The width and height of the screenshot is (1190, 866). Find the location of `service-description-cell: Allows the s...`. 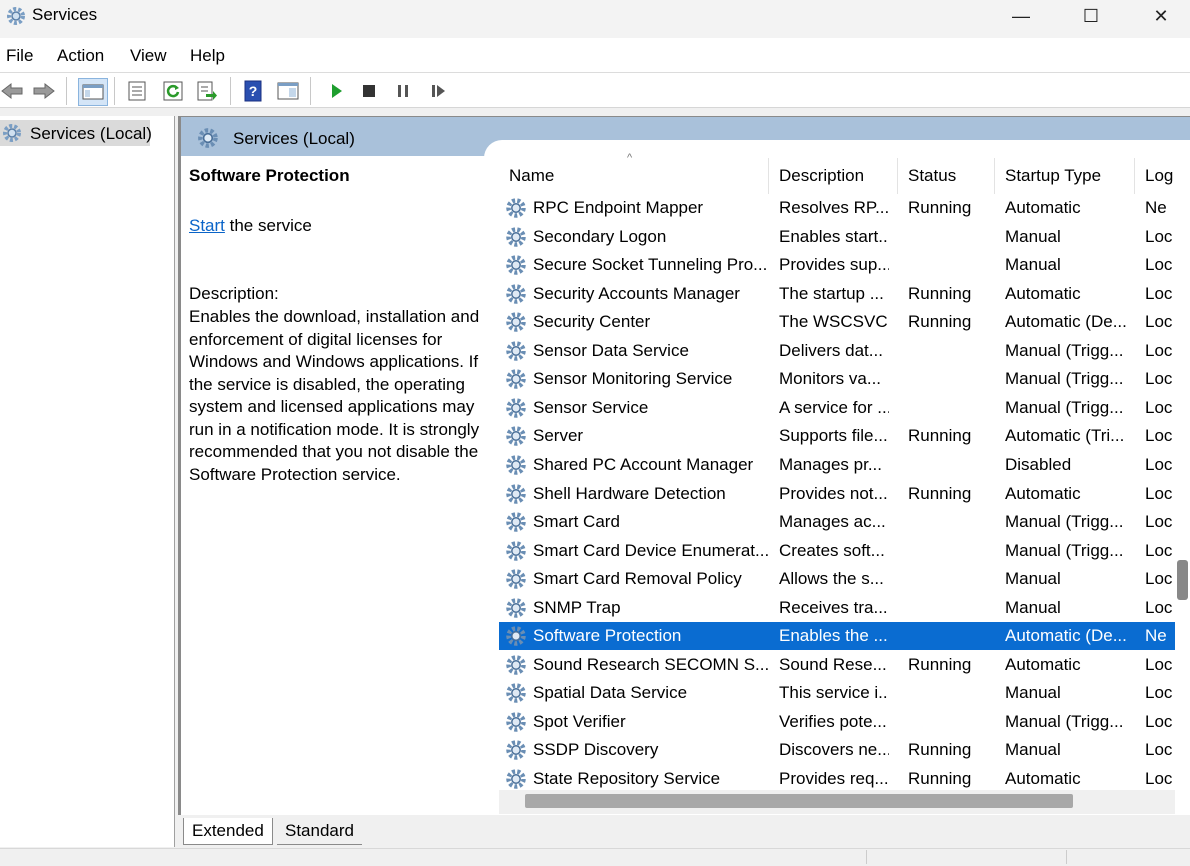

service-description-cell: Allows the s... is located at coordinates (831, 579).